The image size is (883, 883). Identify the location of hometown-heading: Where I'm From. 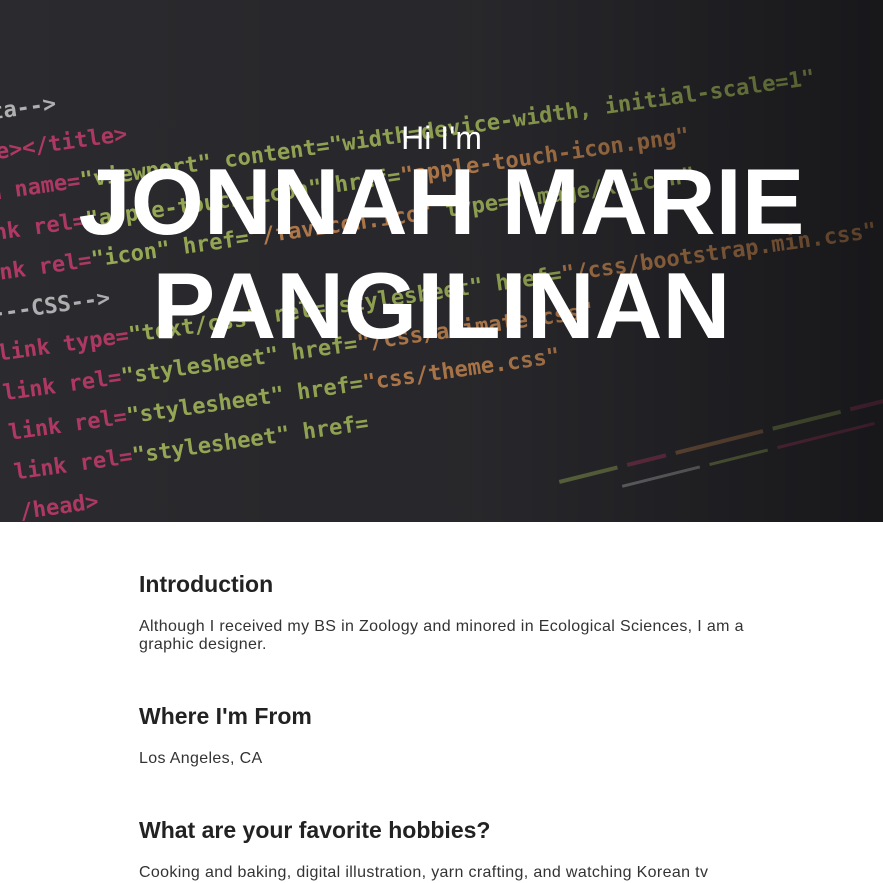
(225, 716).